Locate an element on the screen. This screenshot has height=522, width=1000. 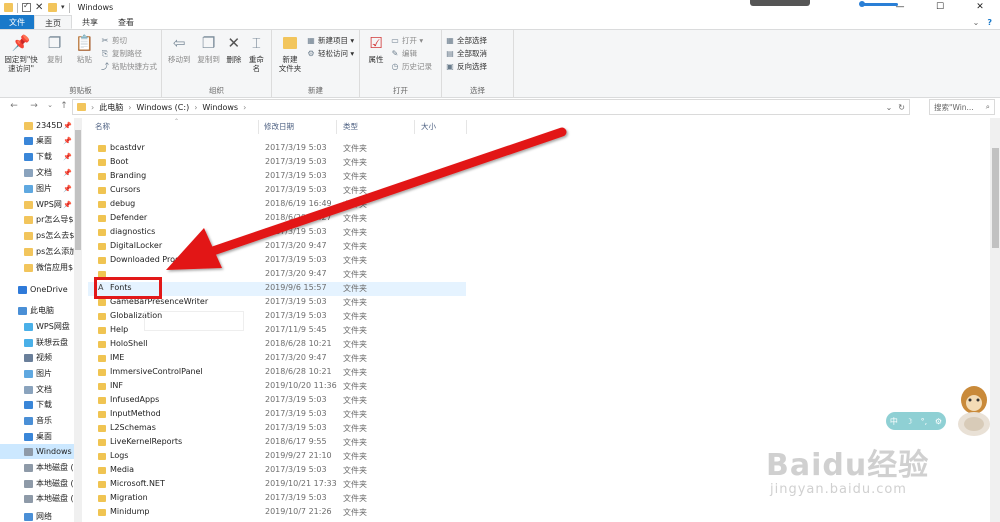
nav-item: WPS网盘 is located at coordinates (37, 326).